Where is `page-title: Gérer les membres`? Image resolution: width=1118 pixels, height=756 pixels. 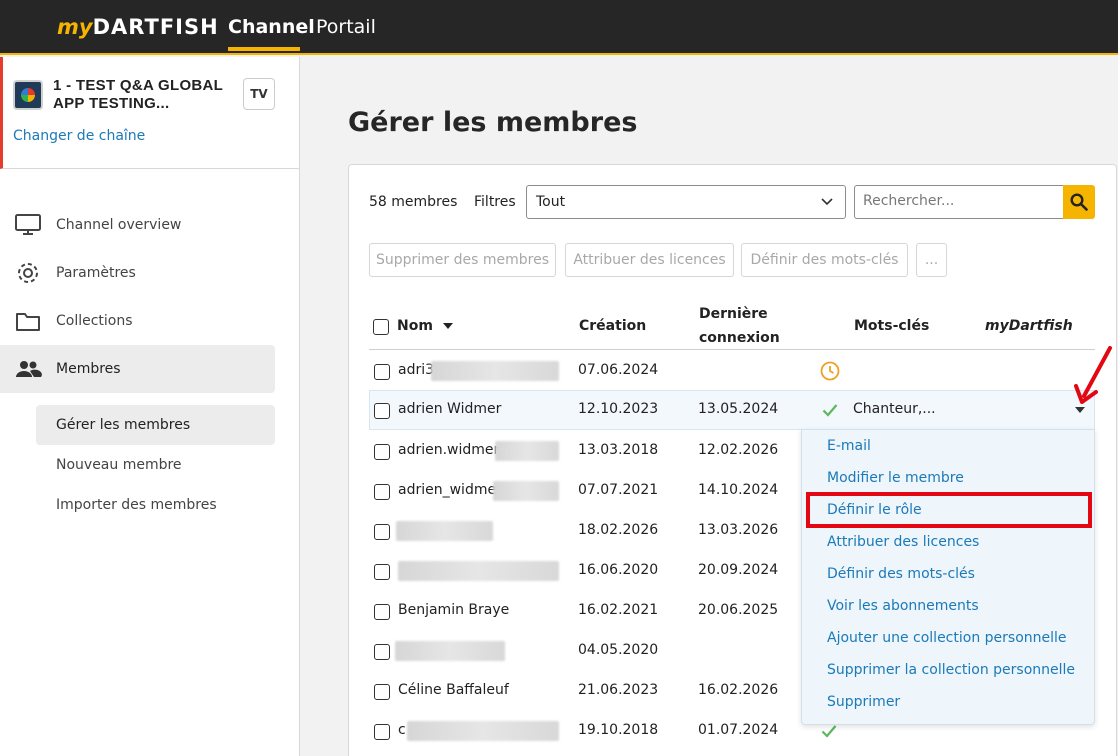 page-title: Gérer les membres is located at coordinates (493, 122).